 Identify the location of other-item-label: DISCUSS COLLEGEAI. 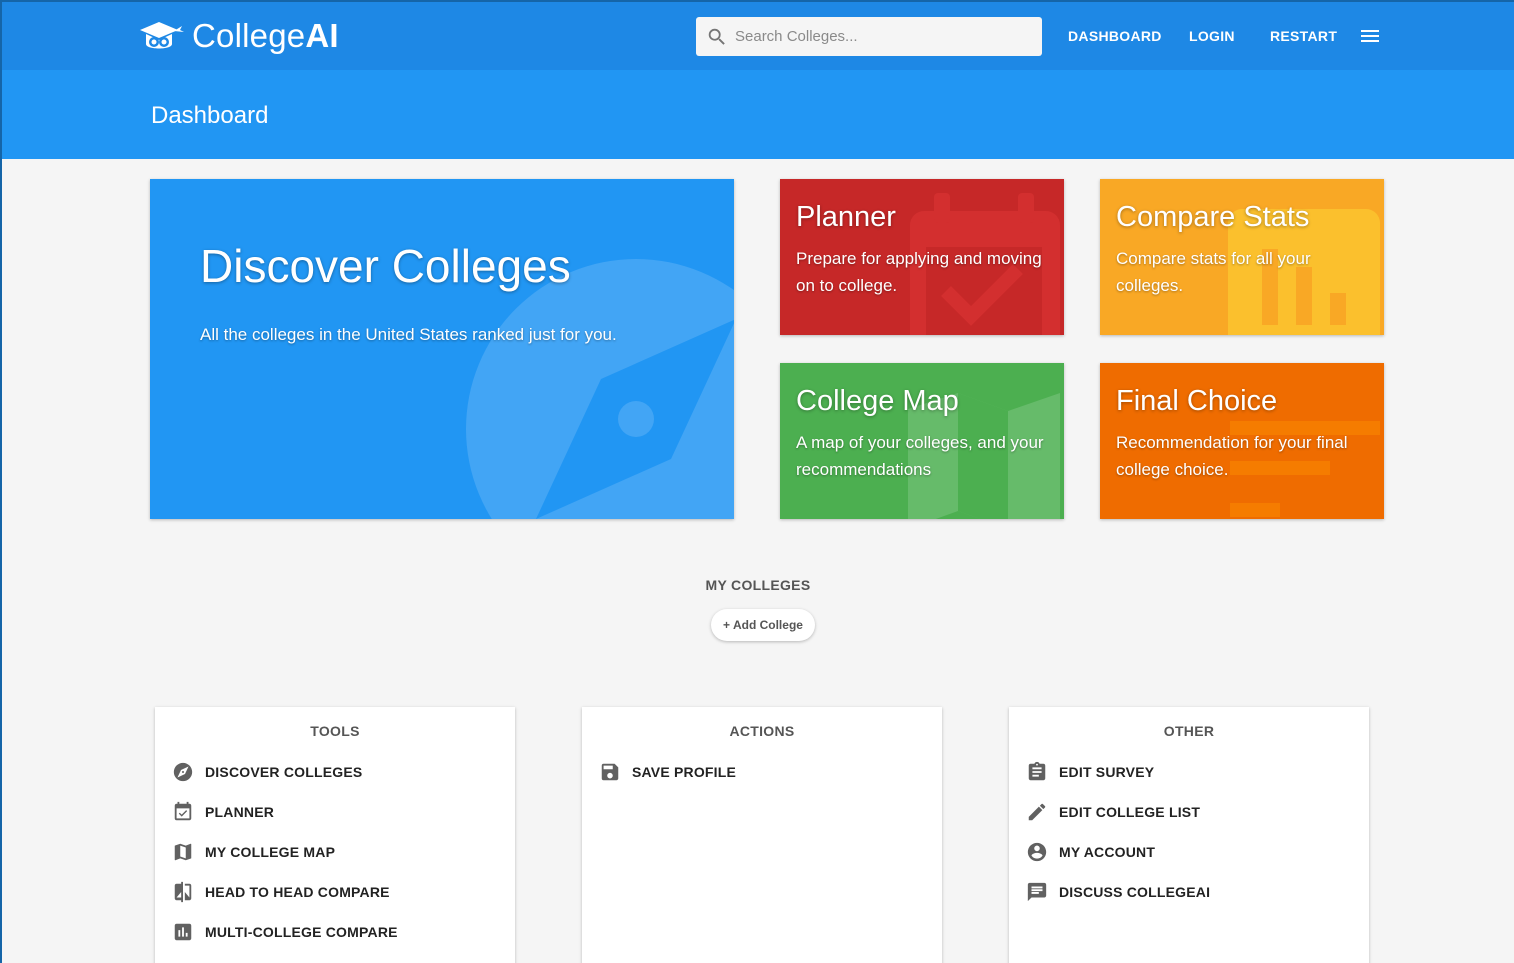
(1135, 892).